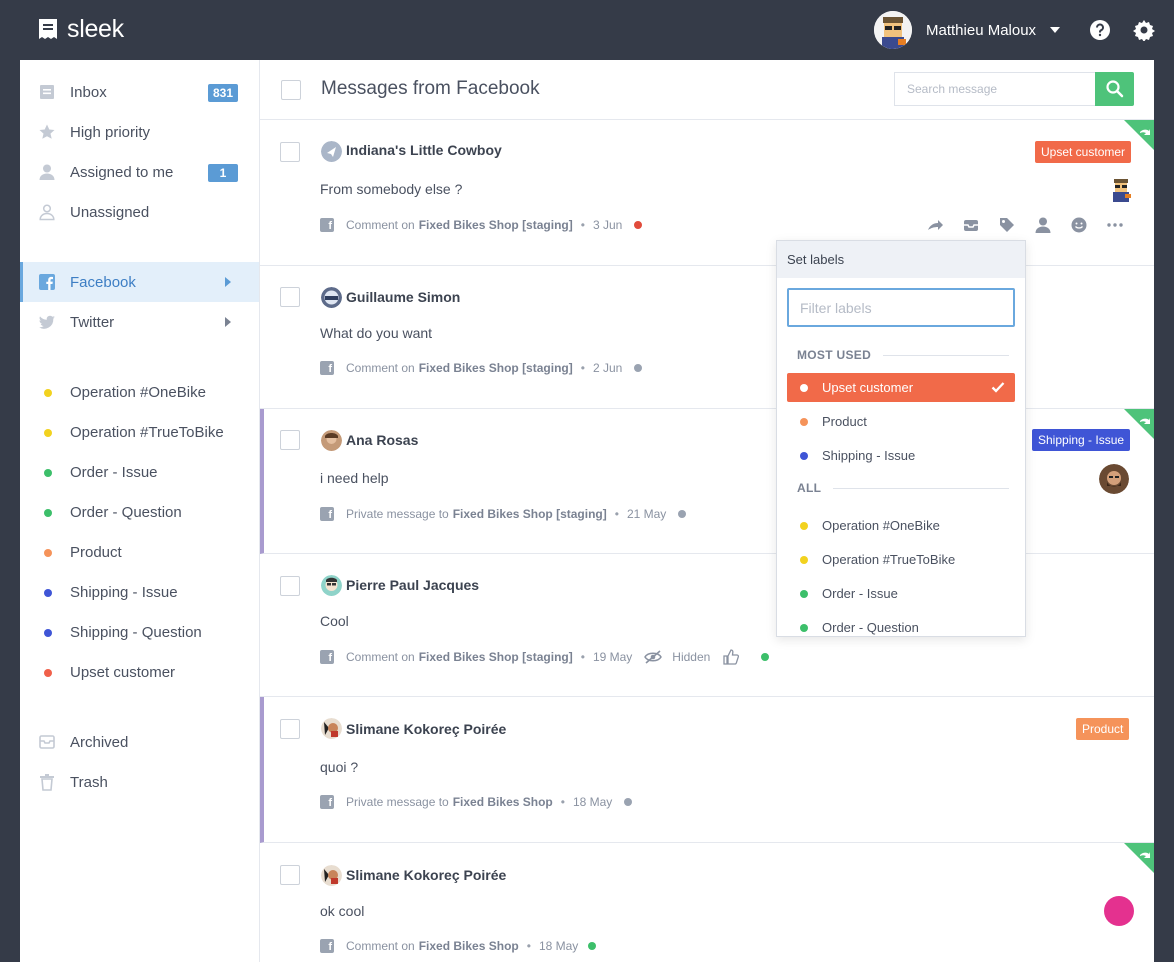 The width and height of the screenshot is (1174, 962). What do you see at coordinates (967, 30) in the screenshot?
I see `user-menu: Matthieu Maloux` at bounding box center [967, 30].